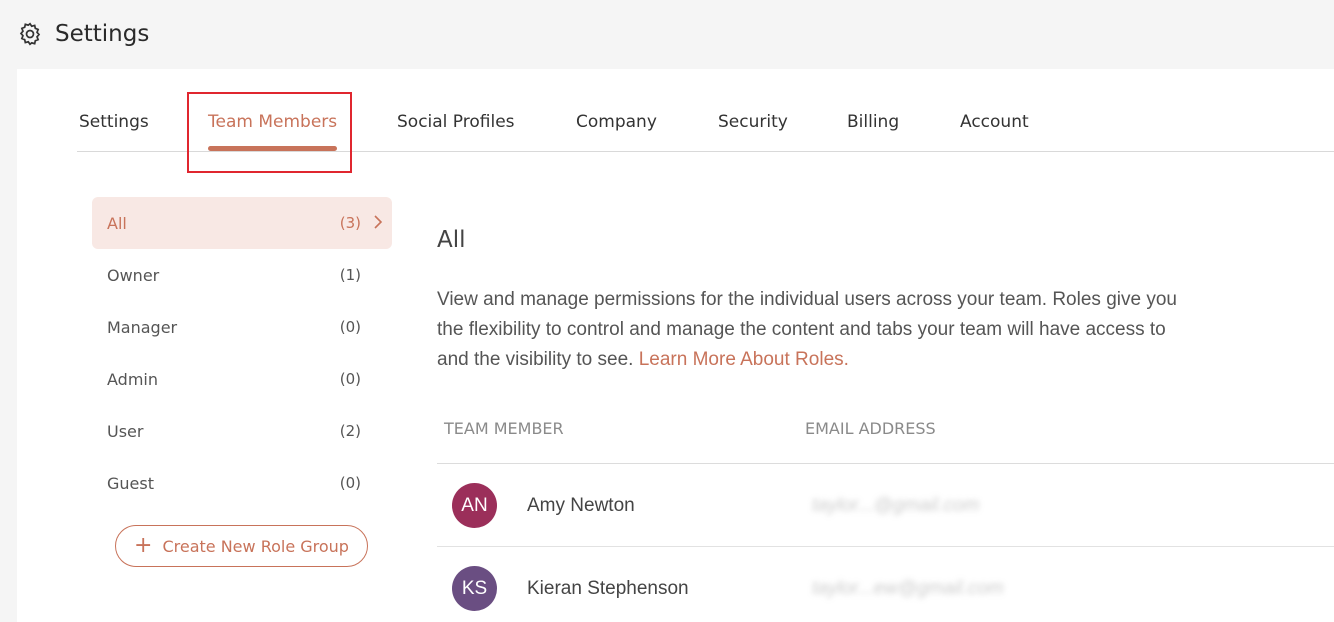  What do you see at coordinates (30, 34) in the screenshot?
I see `gear-icon` at bounding box center [30, 34].